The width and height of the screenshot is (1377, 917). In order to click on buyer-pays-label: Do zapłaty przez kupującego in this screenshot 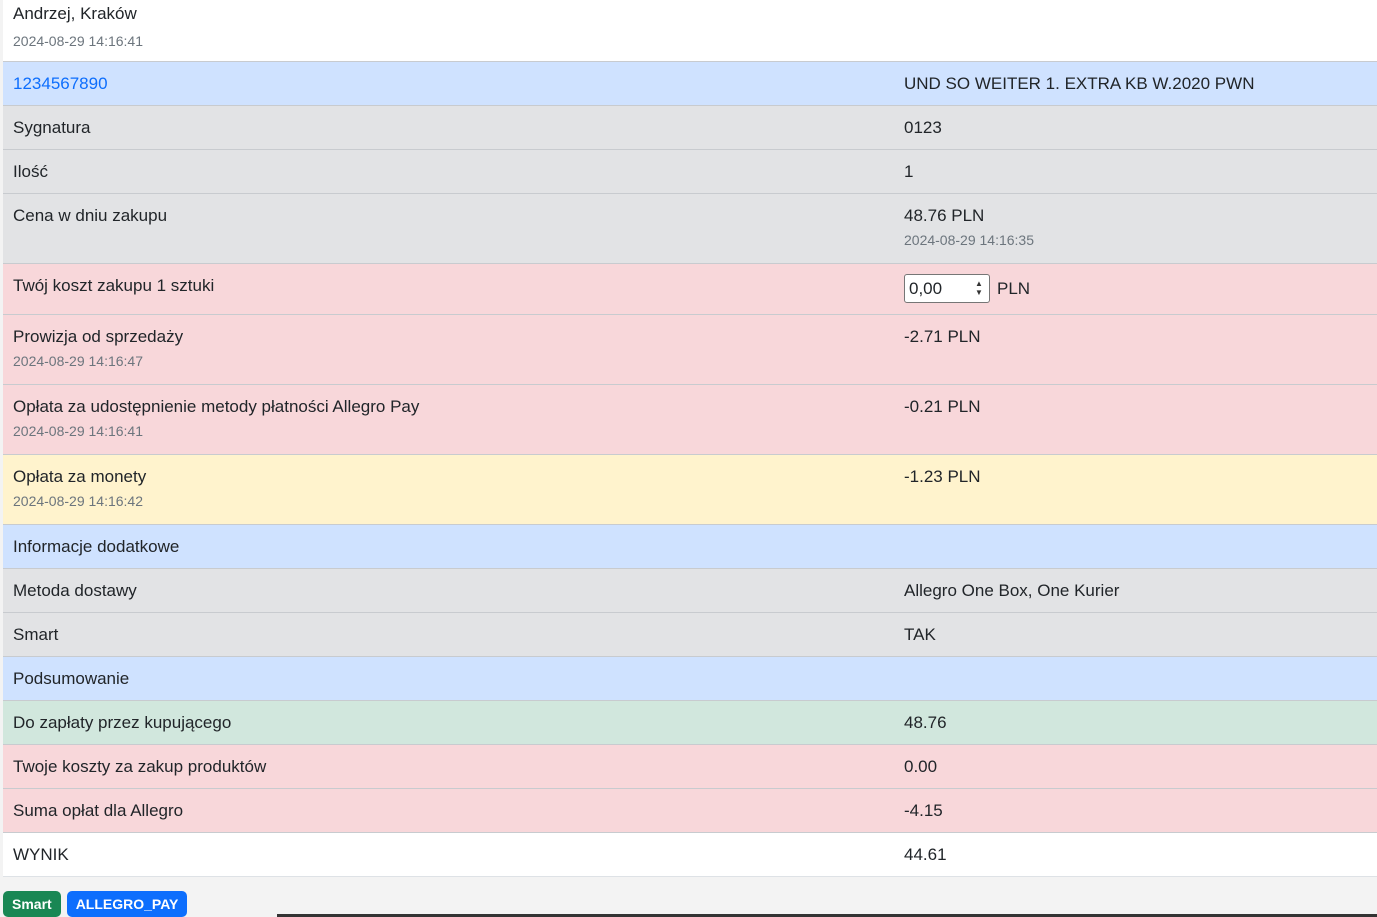, I will do `click(448, 722)`.